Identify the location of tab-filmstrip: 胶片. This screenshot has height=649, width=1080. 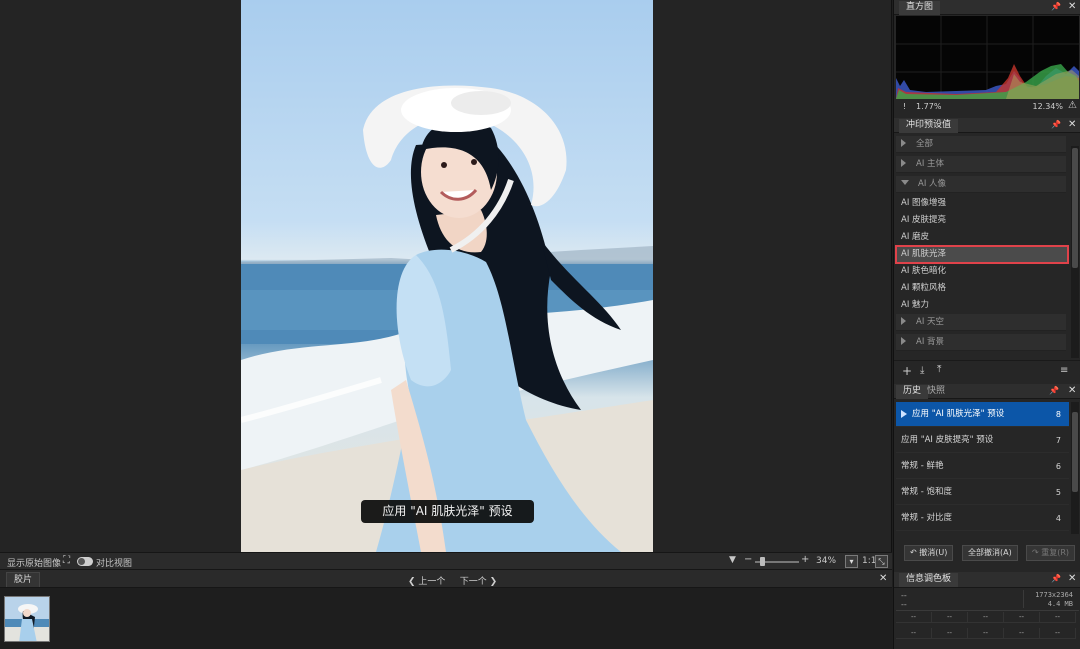
(23, 579).